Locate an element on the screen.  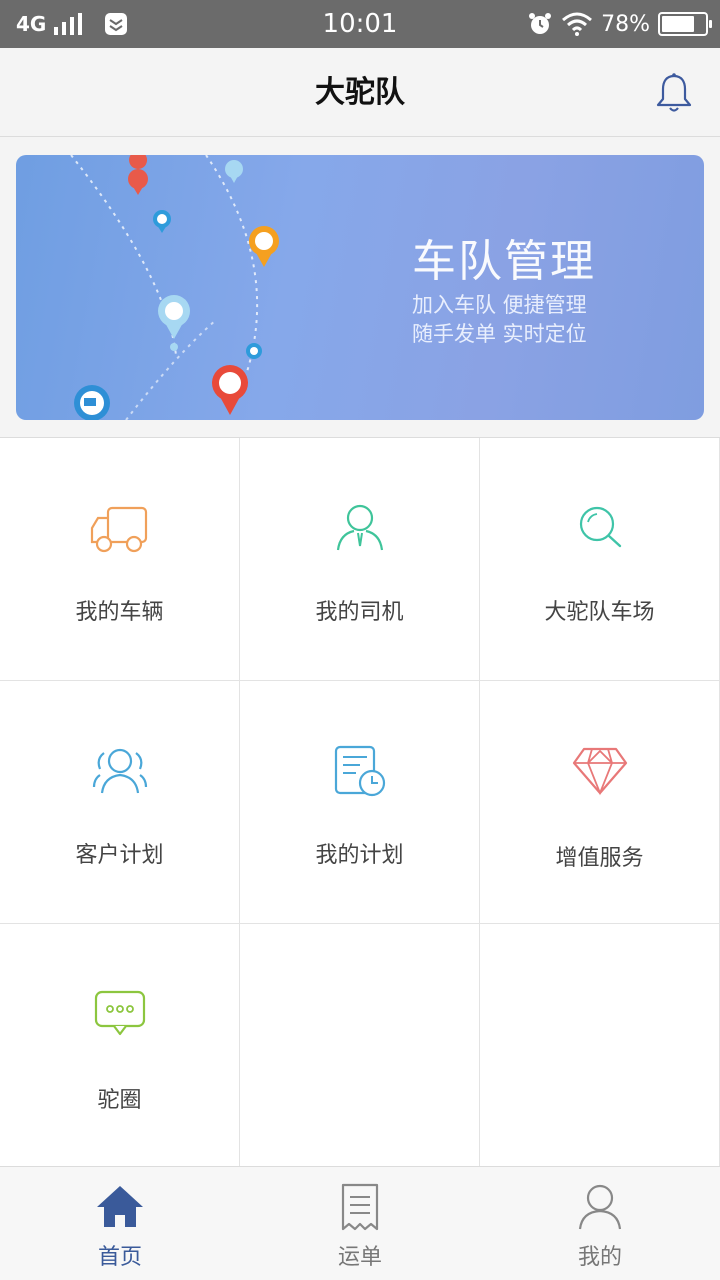
nav-waybill: 运单 is located at coordinates (360, 1223).